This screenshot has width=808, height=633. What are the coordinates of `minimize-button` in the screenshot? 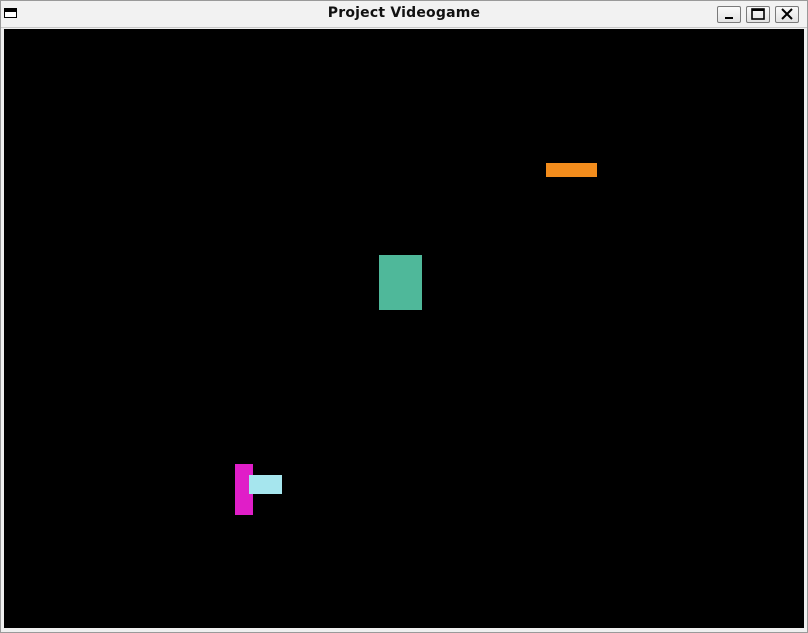 It's located at (729, 14).